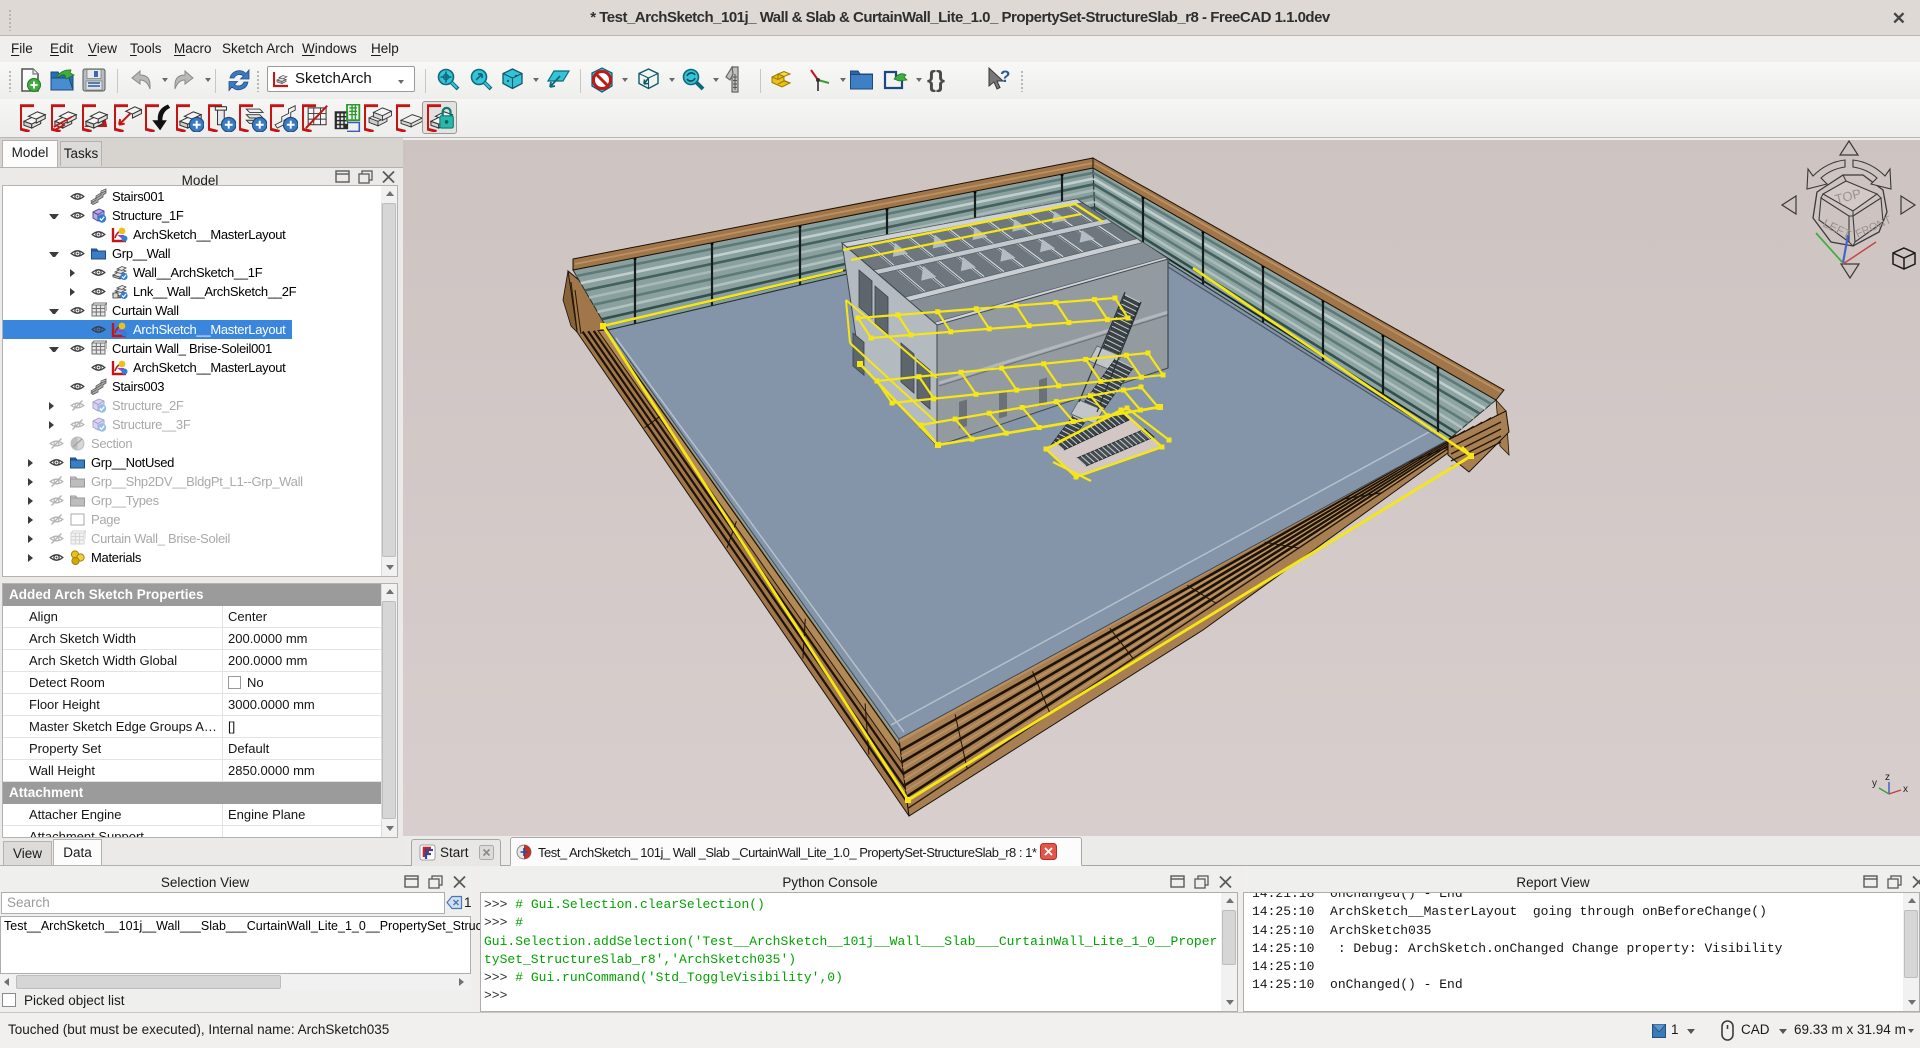 The image size is (1920, 1048). What do you see at coordinates (1874, 783) in the screenshot?
I see `svg-text: y` at bounding box center [1874, 783].